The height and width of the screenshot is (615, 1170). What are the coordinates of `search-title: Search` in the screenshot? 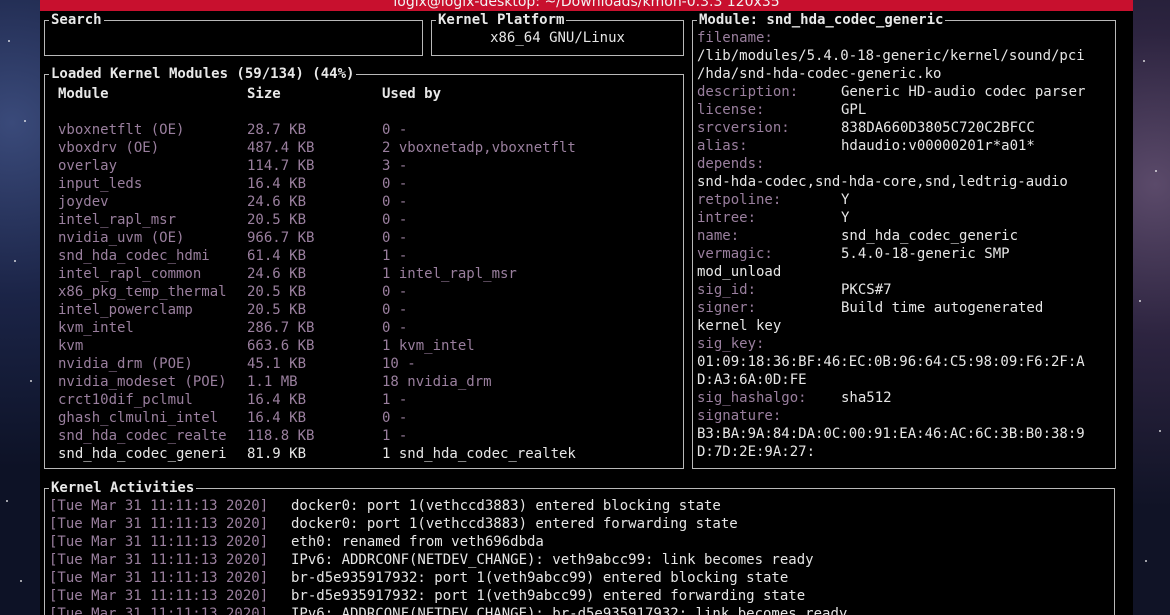 It's located at (76, 20).